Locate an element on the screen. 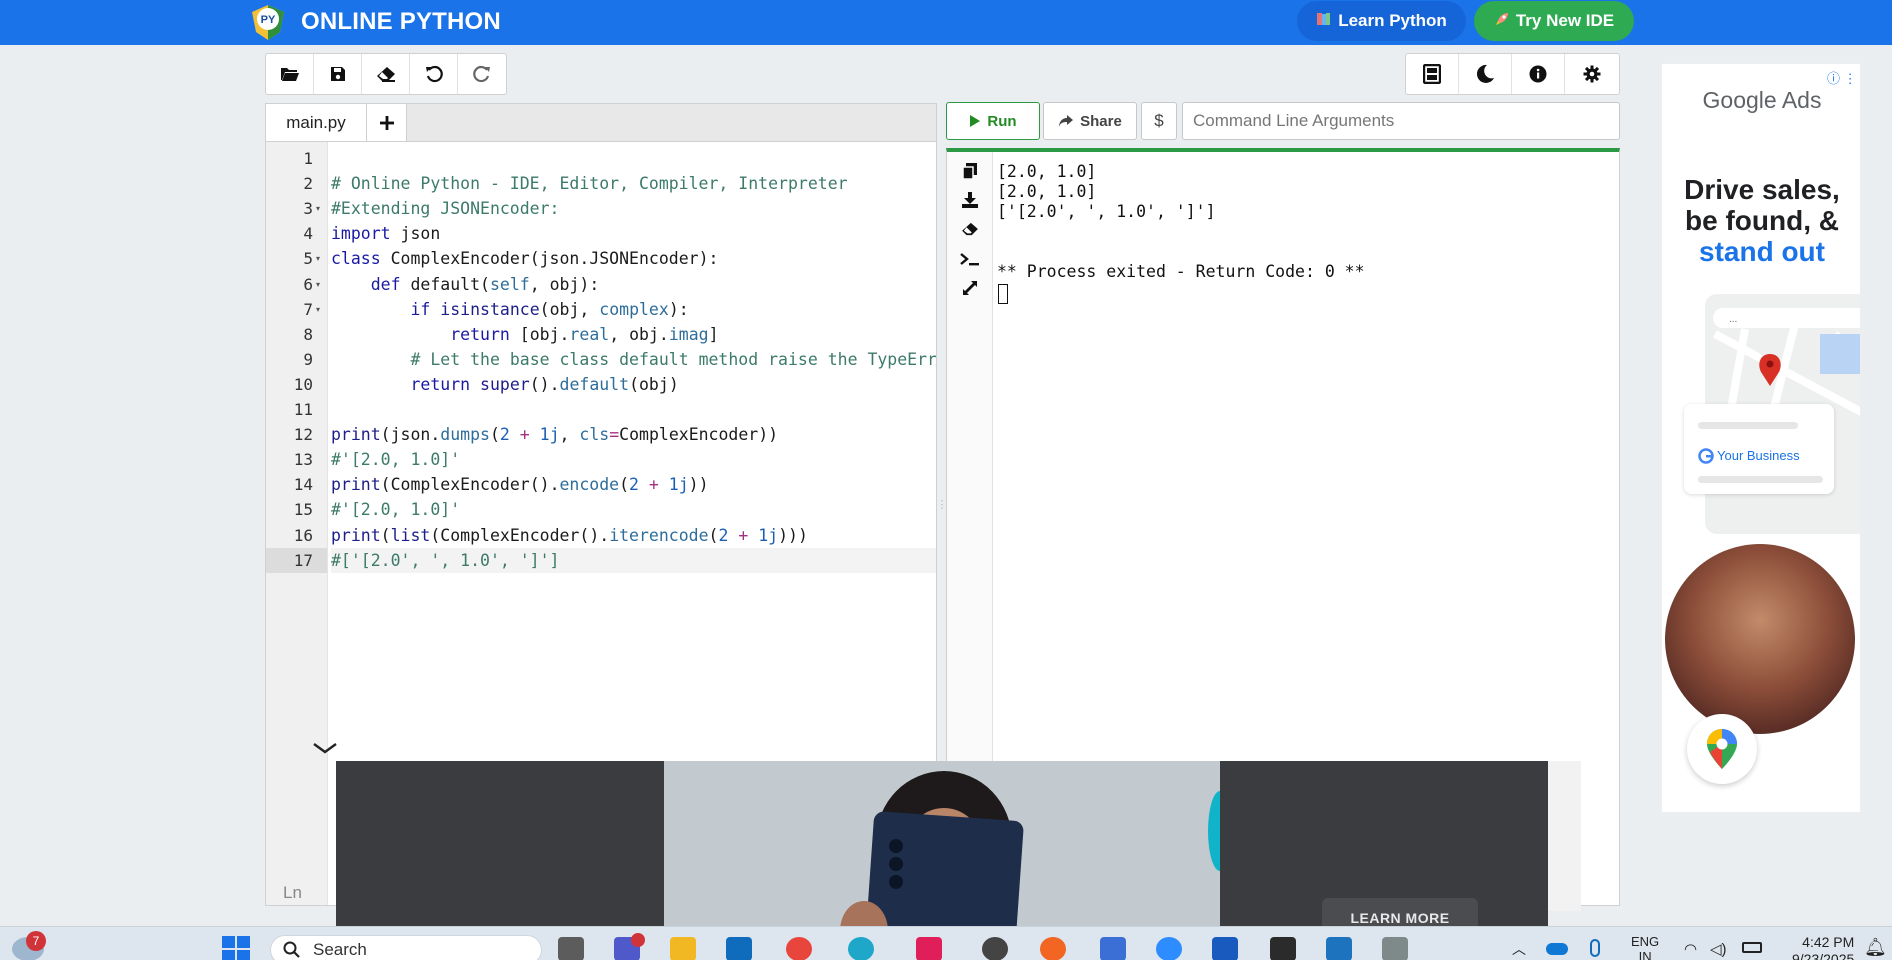 This screenshot has width=1892, height=960. code-line: class ComplexEncoder(json.JSONEncoder): is located at coordinates (524, 258).